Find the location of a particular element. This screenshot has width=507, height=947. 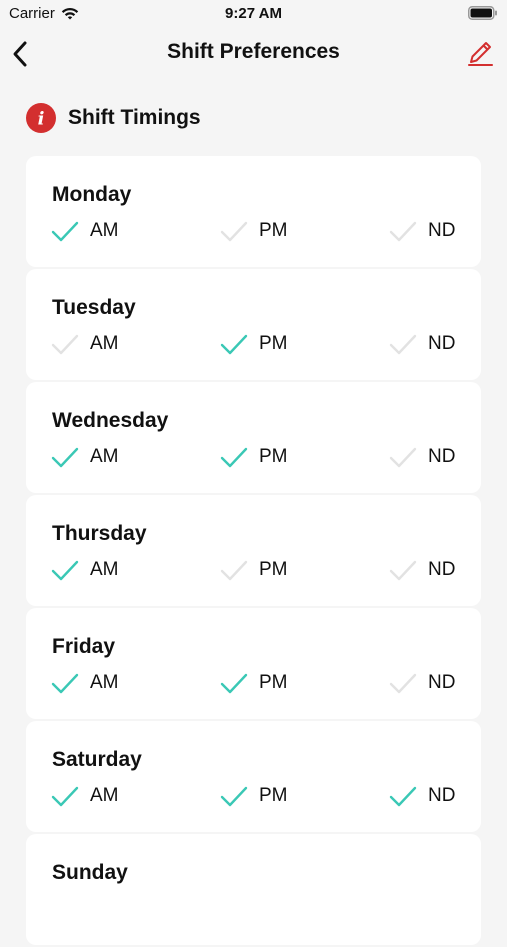

day-card-monday: Monday AM PM ND is located at coordinates (253, 211).